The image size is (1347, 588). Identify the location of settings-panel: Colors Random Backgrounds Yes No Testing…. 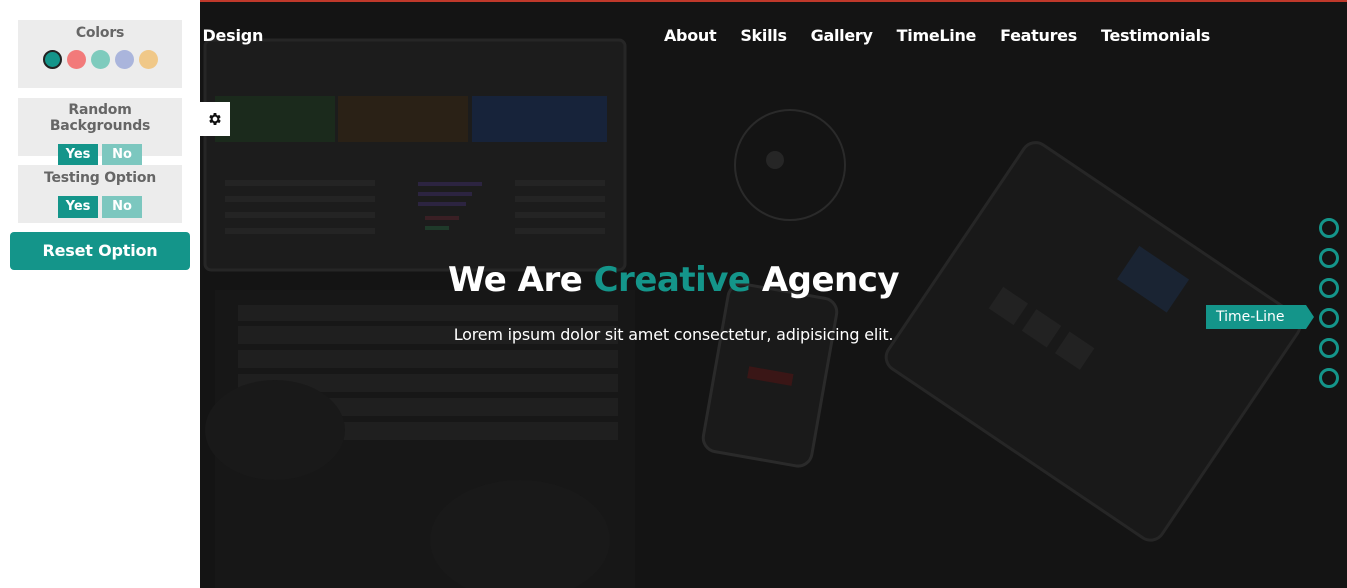
(100, 294).